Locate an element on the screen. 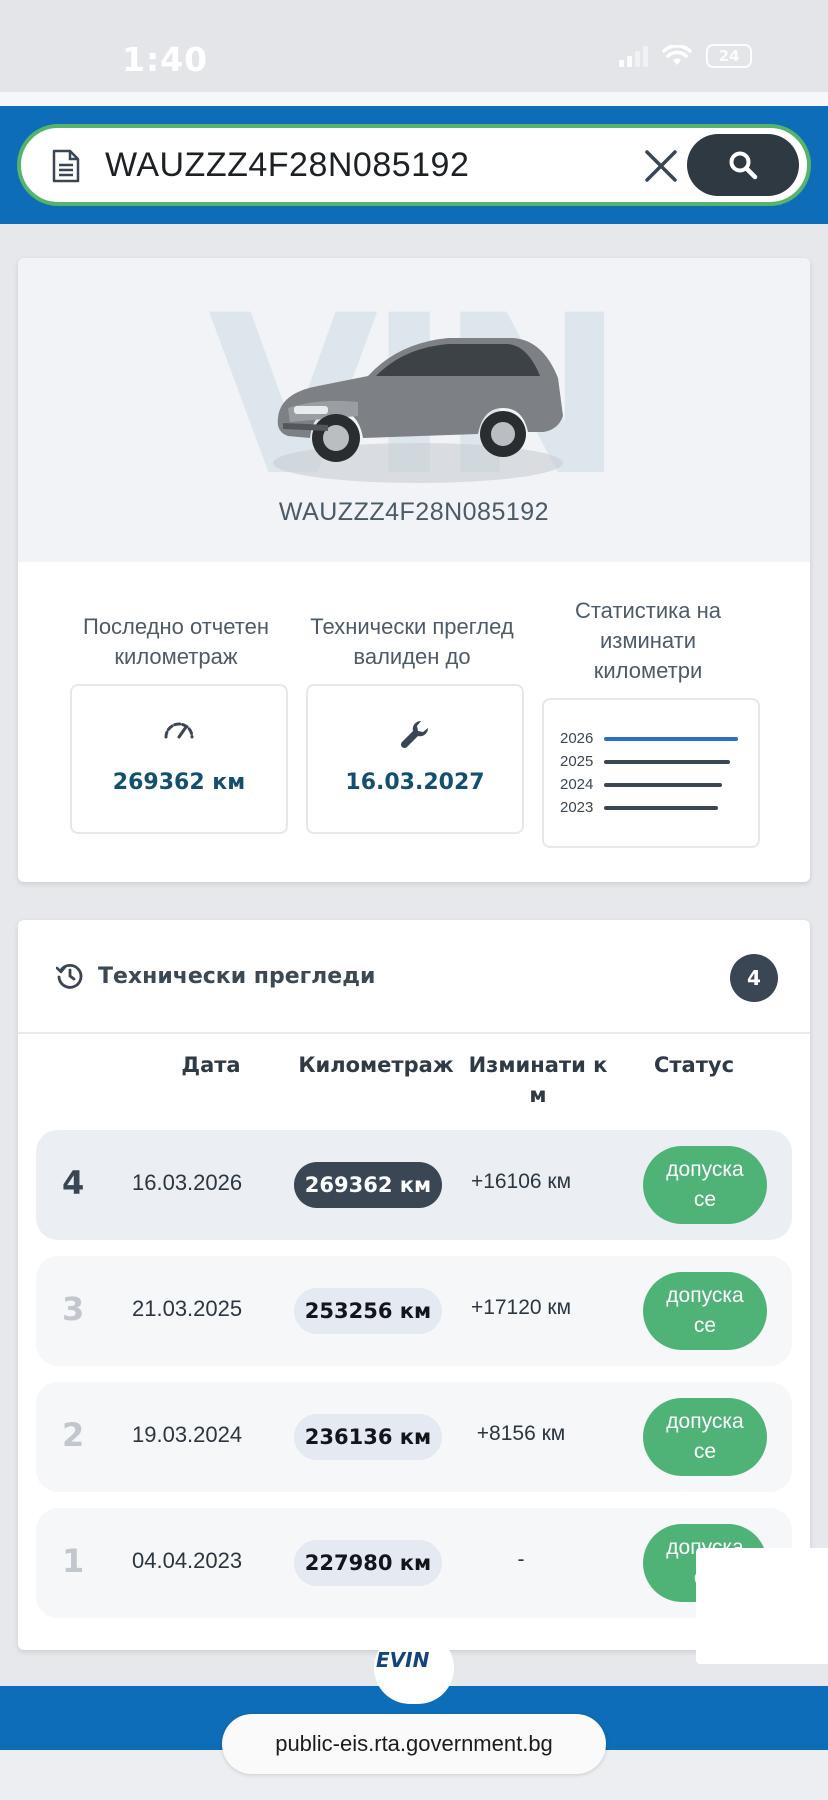 The width and height of the screenshot is (828, 1800). row-mileage: 227980 км is located at coordinates (368, 1563).